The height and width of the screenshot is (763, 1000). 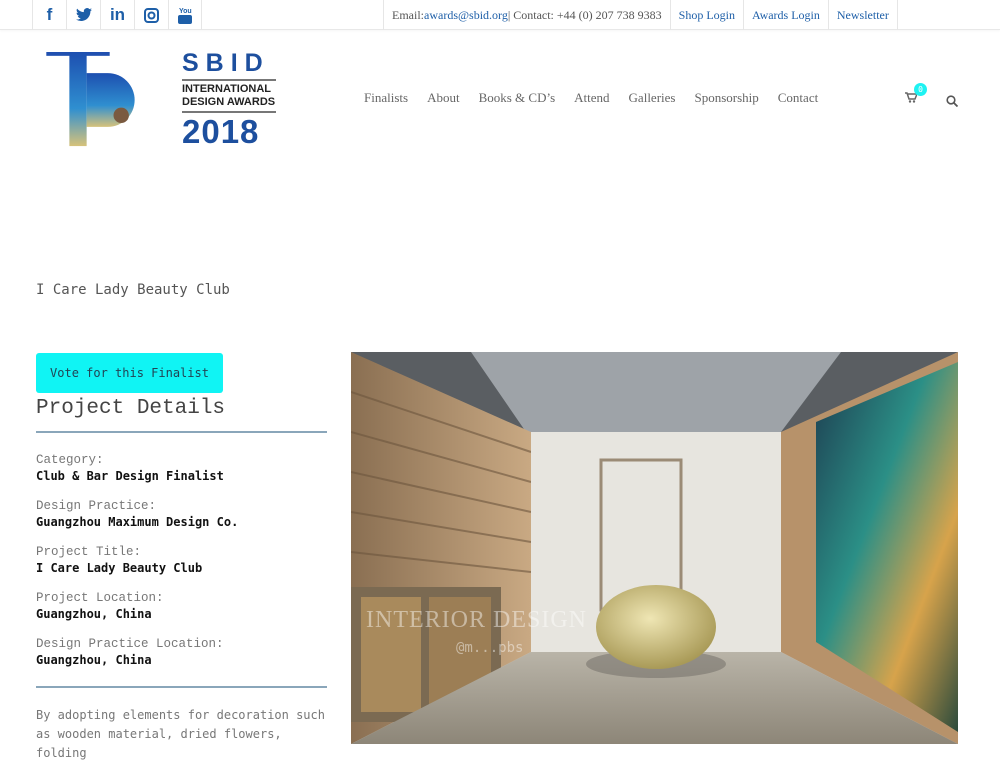 What do you see at coordinates (798, 98) in the screenshot?
I see `nav-contact: Contact` at bounding box center [798, 98].